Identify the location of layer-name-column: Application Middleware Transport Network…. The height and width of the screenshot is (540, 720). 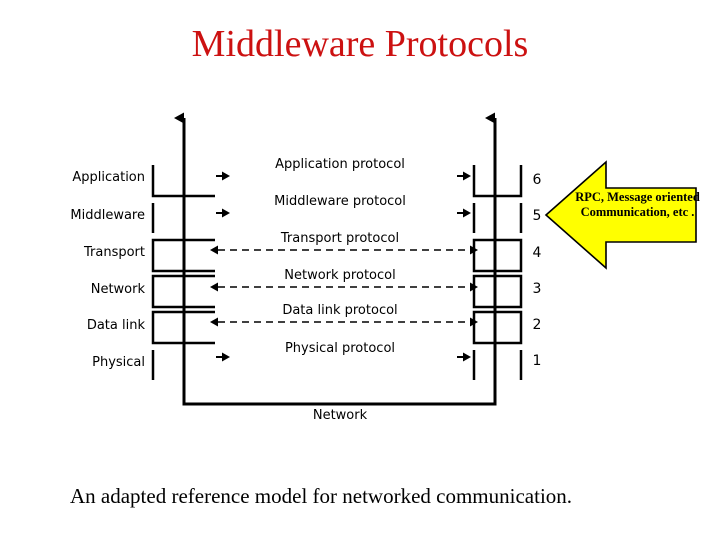
(87, 235).